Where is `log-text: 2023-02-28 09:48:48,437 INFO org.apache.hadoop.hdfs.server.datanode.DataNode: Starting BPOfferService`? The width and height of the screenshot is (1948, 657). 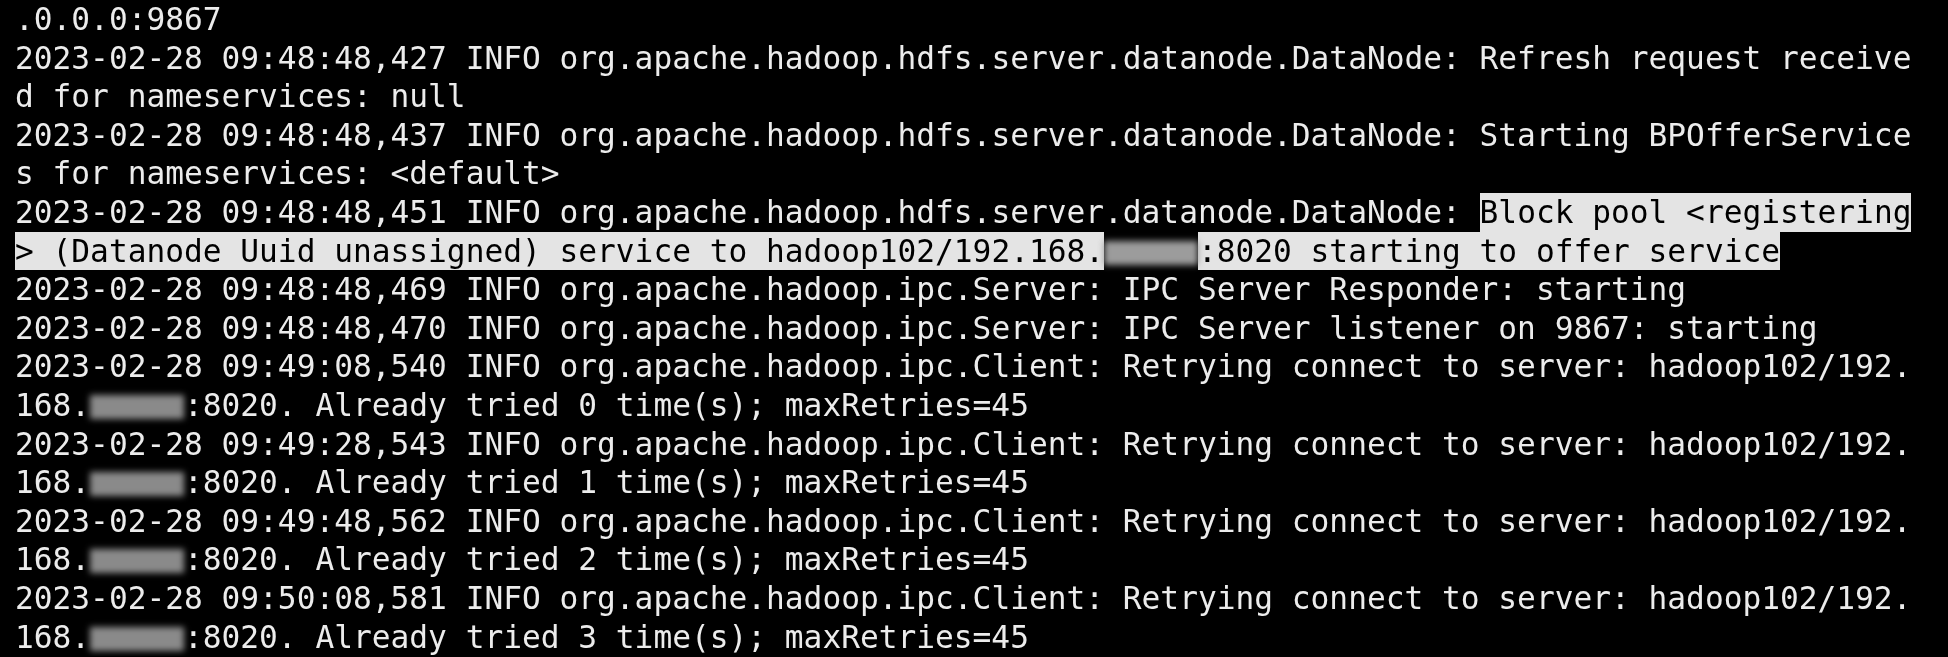 log-text: 2023-02-28 09:48:48,437 INFO org.apache.hadoop.hdfs.server.datanode.DataNode: Starting BPOfferService is located at coordinates (963, 135).